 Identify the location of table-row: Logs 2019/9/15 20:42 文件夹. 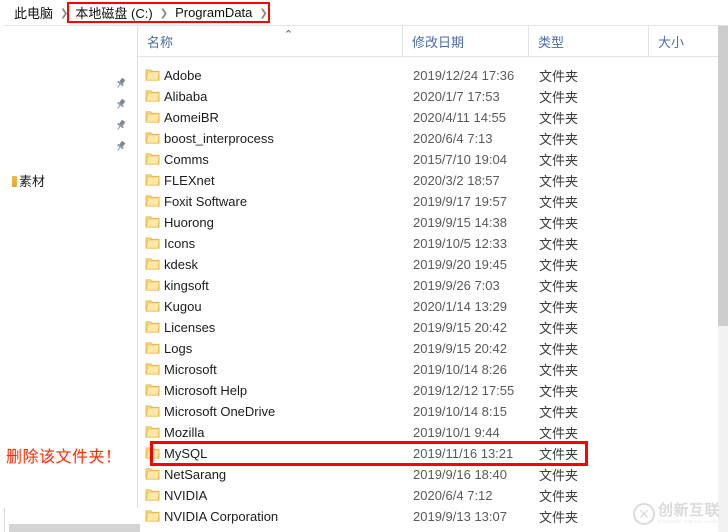
(428, 348).